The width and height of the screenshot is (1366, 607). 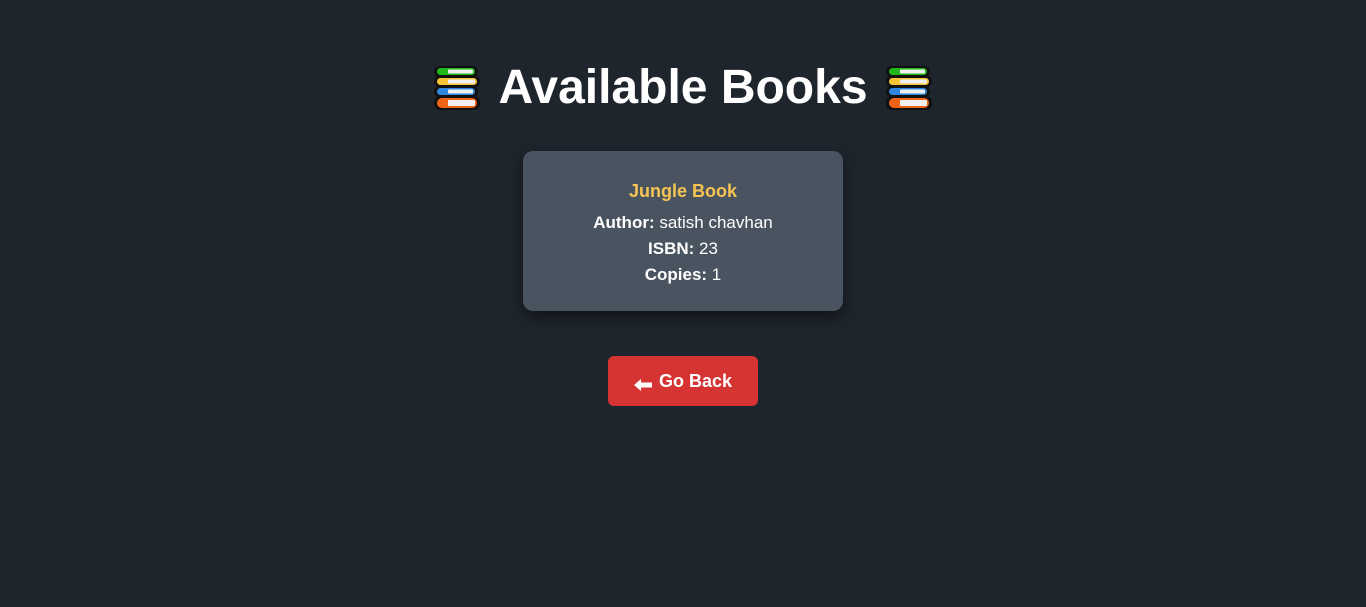 I want to click on isbn-value: 23, so click(x=708, y=248).